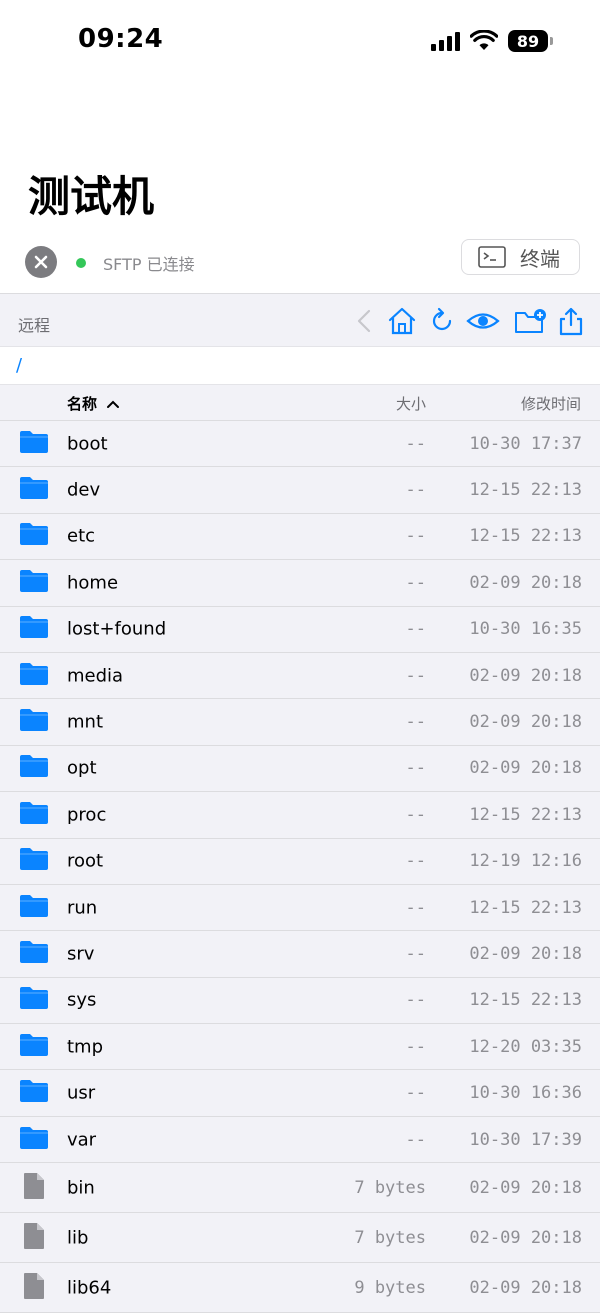  Describe the element at coordinates (300, 583) in the screenshot. I see `folder-row: home -- 02-09 20:18` at that location.